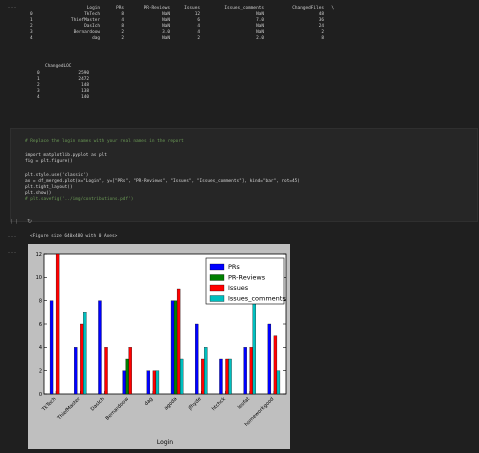 This screenshot has height=453, width=479. I want to click on legend-label: Issues, so click(238, 288).